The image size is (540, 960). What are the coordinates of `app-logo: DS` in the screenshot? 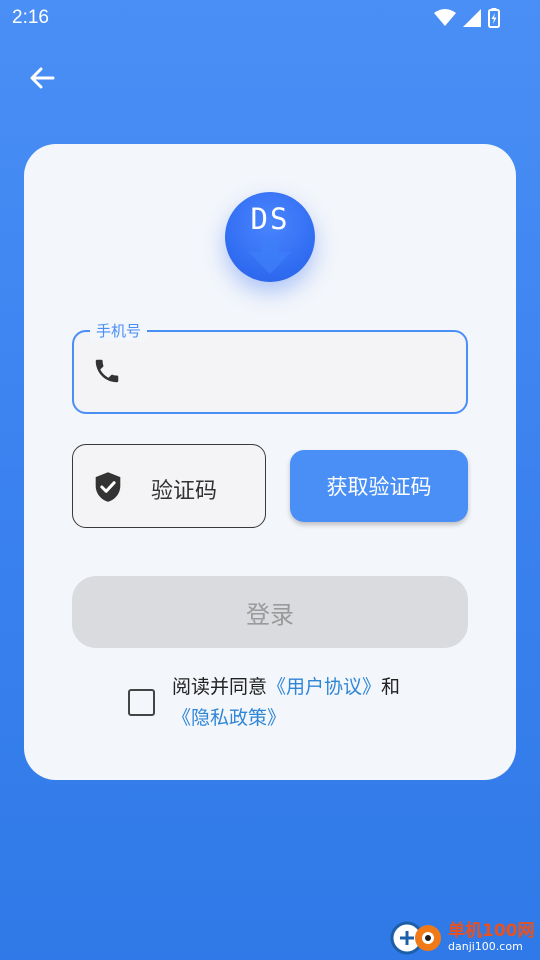 It's located at (270, 237).